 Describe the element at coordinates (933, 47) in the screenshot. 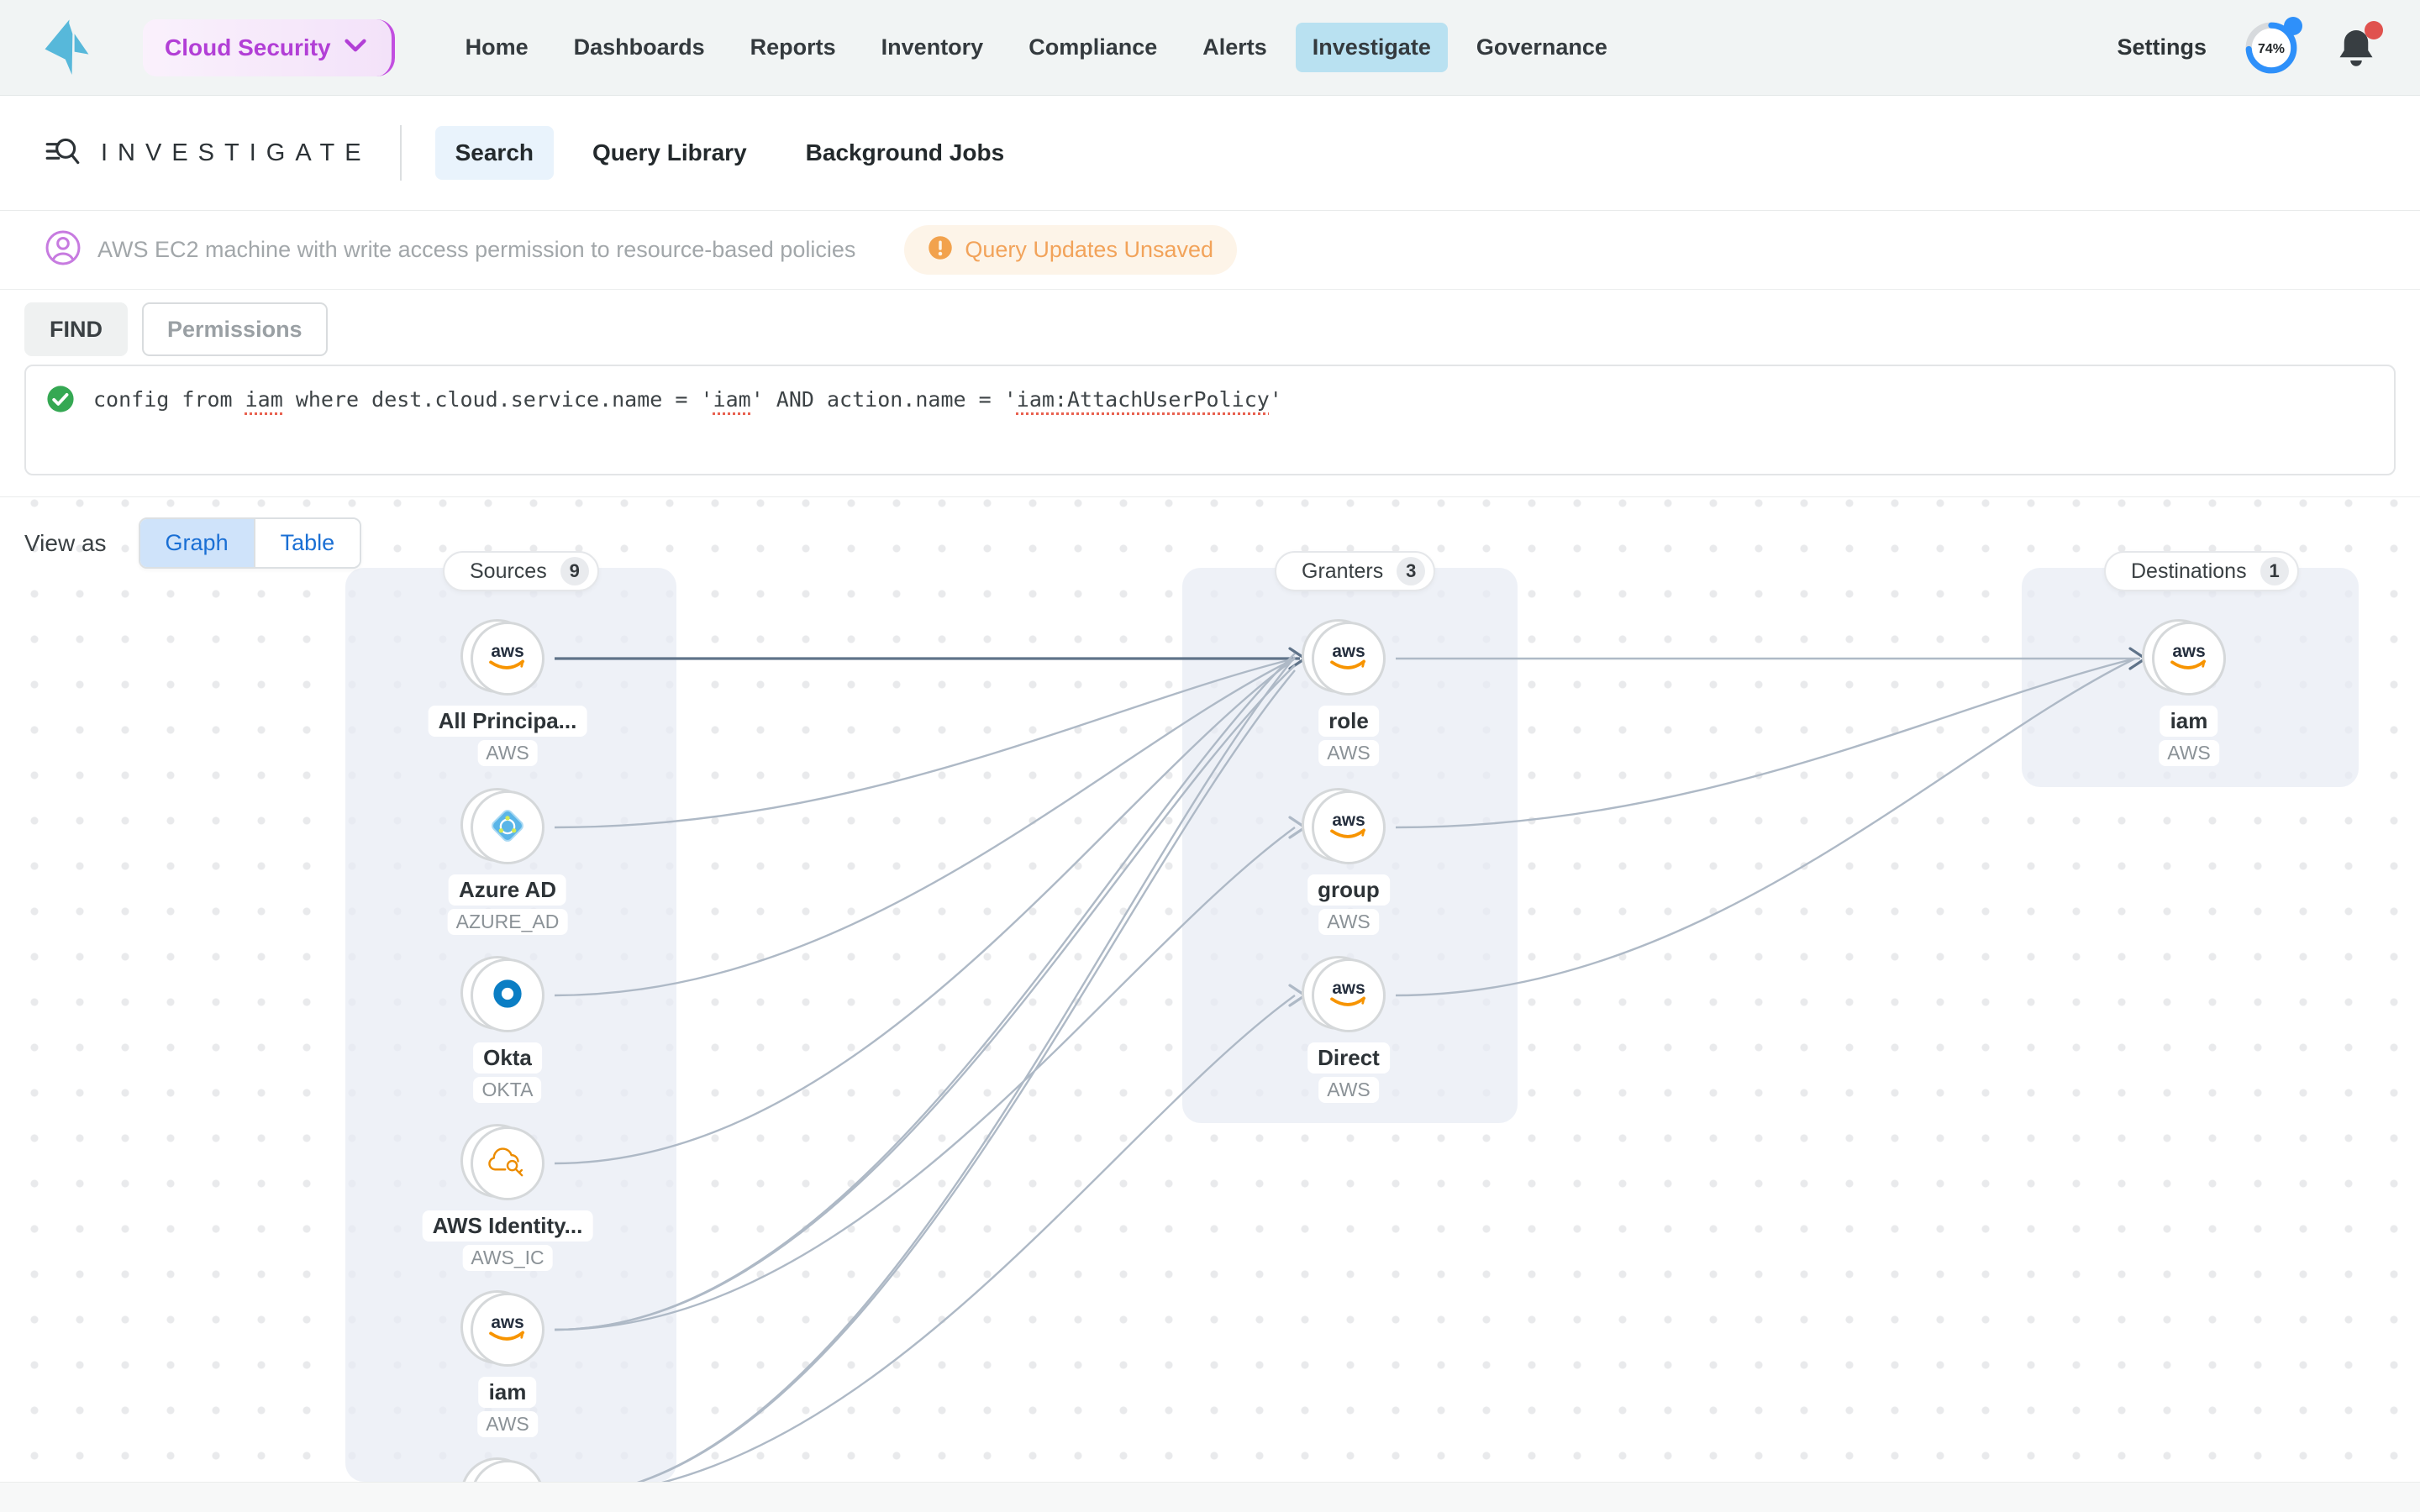

I see `nav-item-inventory: Inventory` at that location.